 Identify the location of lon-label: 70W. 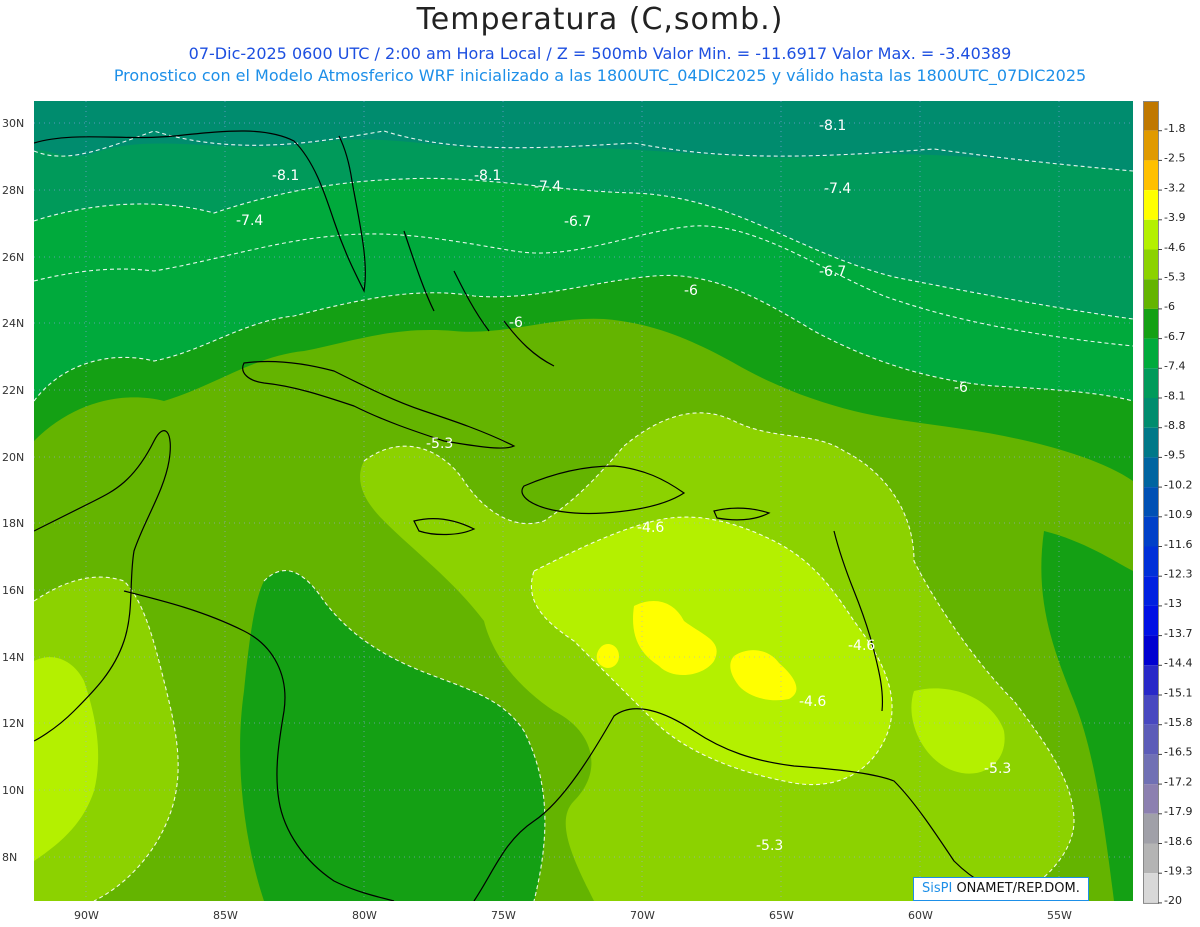
(642, 915).